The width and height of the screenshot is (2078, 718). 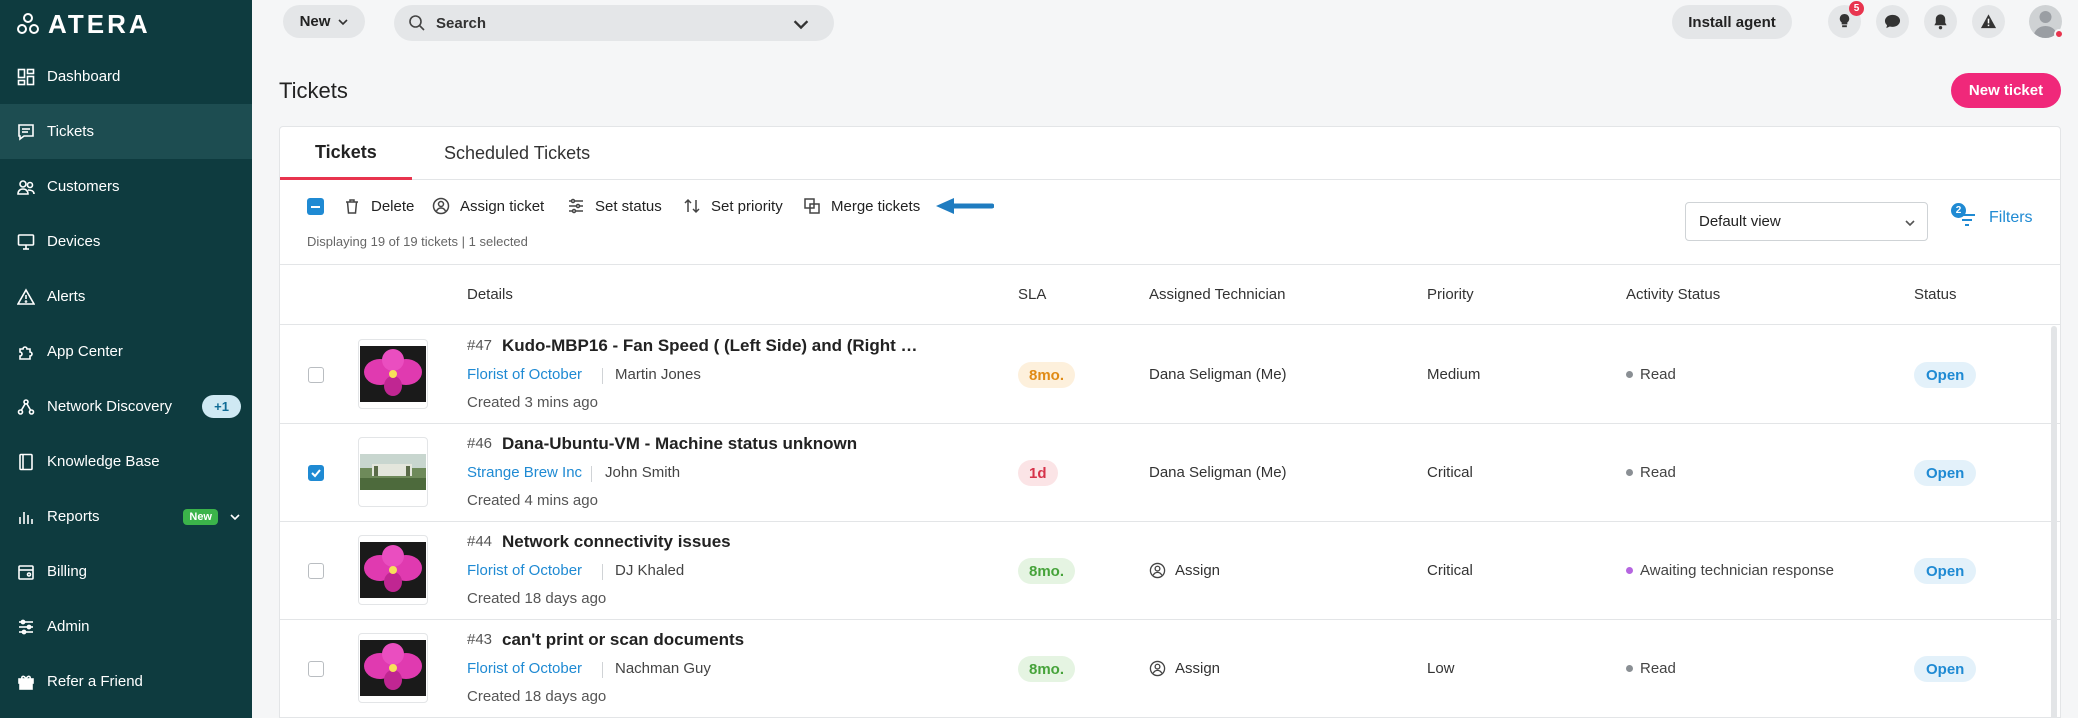 What do you see at coordinates (1940, 21) in the screenshot?
I see `notifications-button` at bounding box center [1940, 21].